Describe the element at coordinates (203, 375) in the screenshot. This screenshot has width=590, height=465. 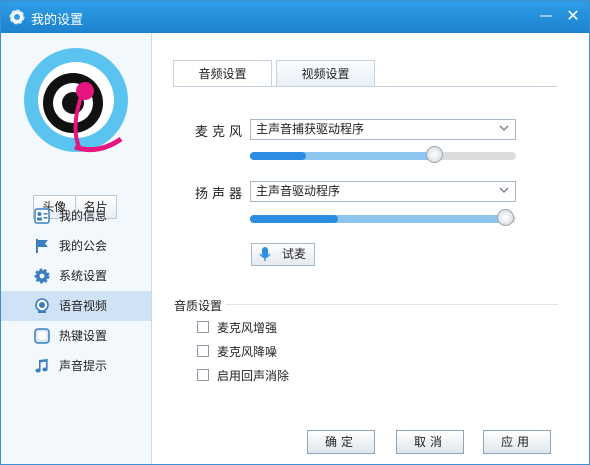
I see `echo-cancellation-checkbox` at that location.